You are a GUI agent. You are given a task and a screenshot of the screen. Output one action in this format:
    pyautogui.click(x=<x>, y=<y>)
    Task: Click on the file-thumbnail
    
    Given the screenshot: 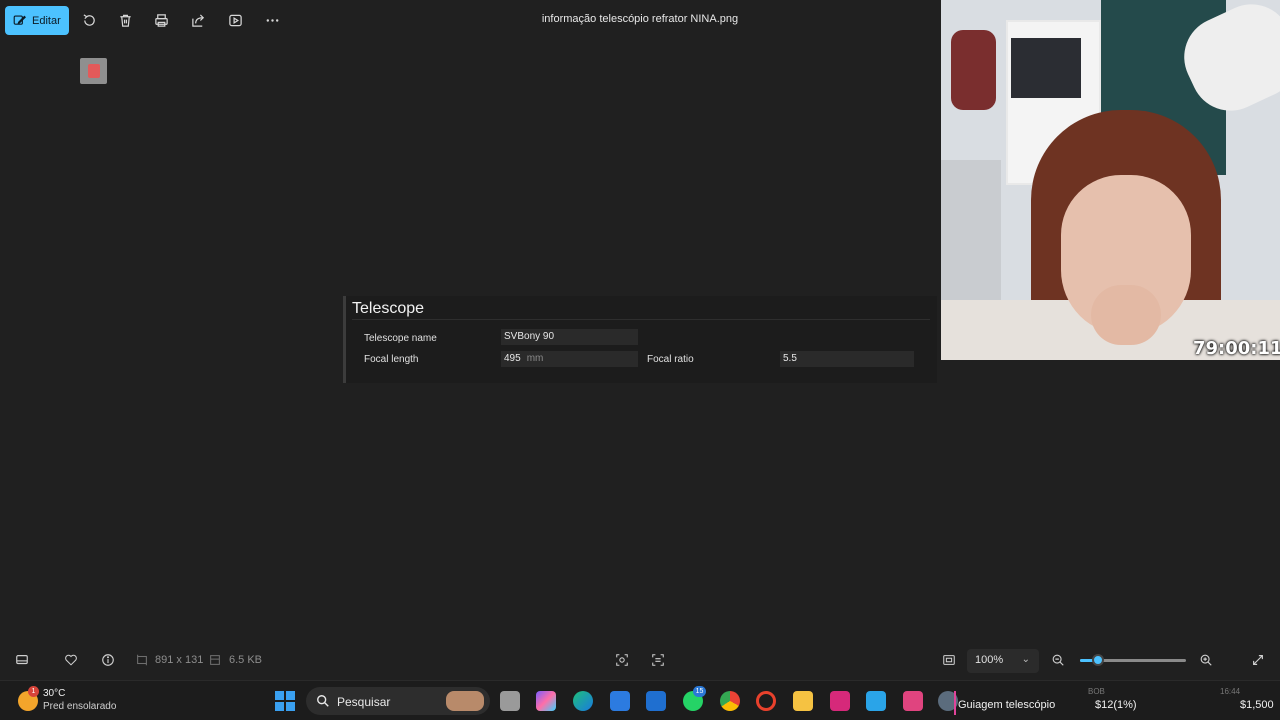 What is the action you would take?
    pyautogui.click(x=93, y=71)
    